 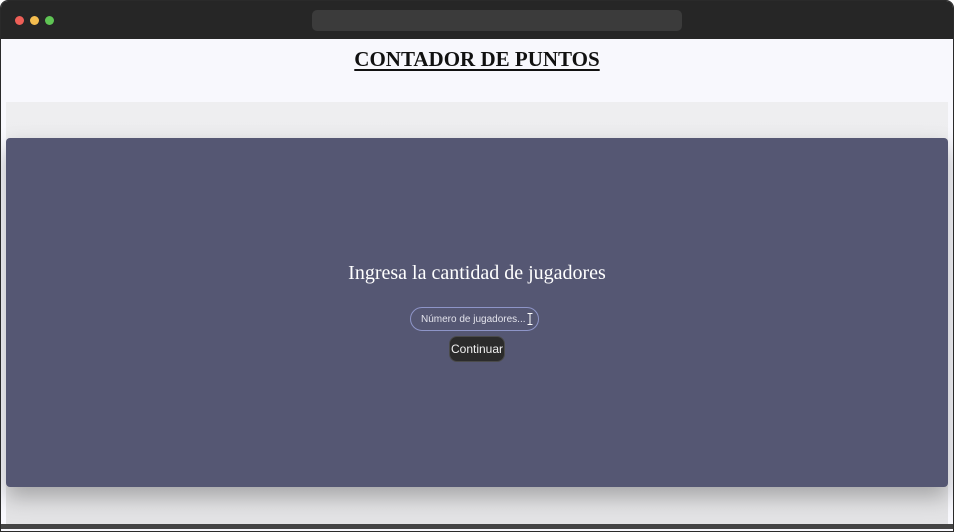 What do you see at coordinates (34, 20) in the screenshot?
I see `minimize-window-icon` at bounding box center [34, 20].